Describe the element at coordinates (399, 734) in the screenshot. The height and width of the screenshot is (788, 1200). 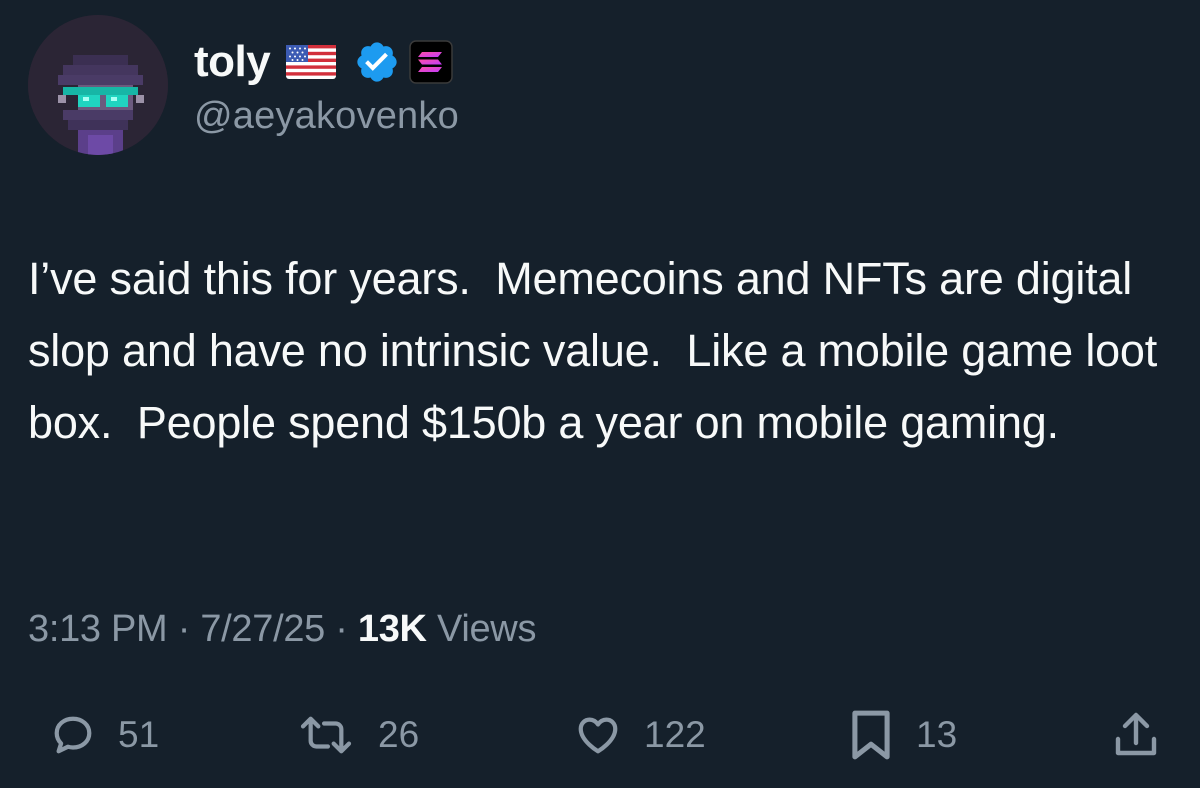
I see `repost-count: 26` at that location.